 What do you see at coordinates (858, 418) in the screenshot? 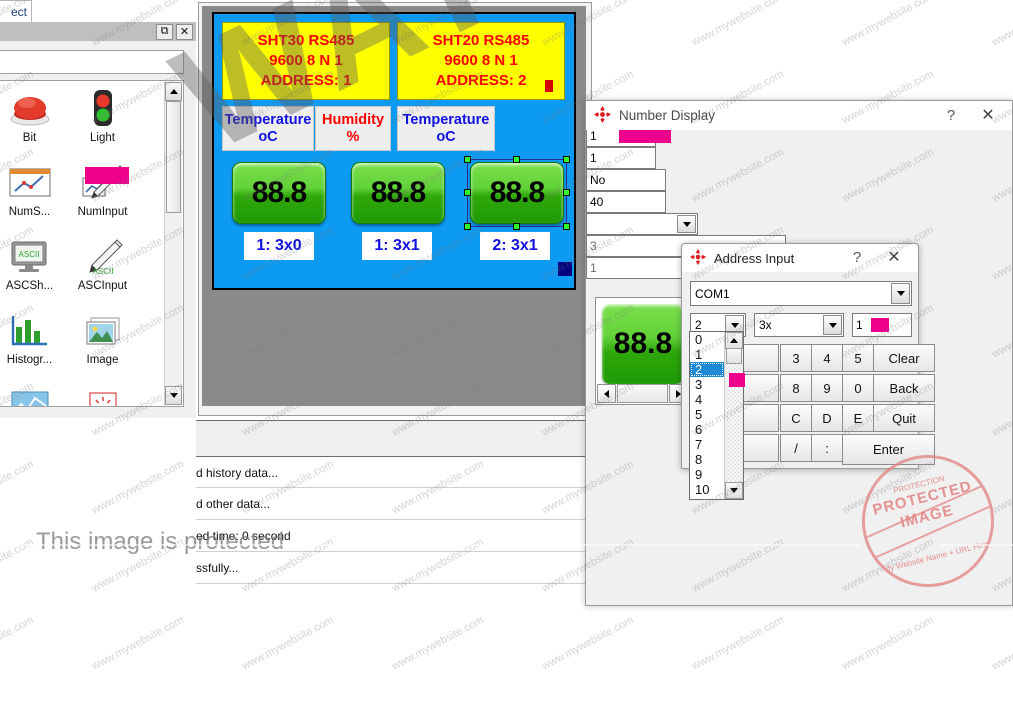
I see `key-e: E` at bounding box center [858, 418].